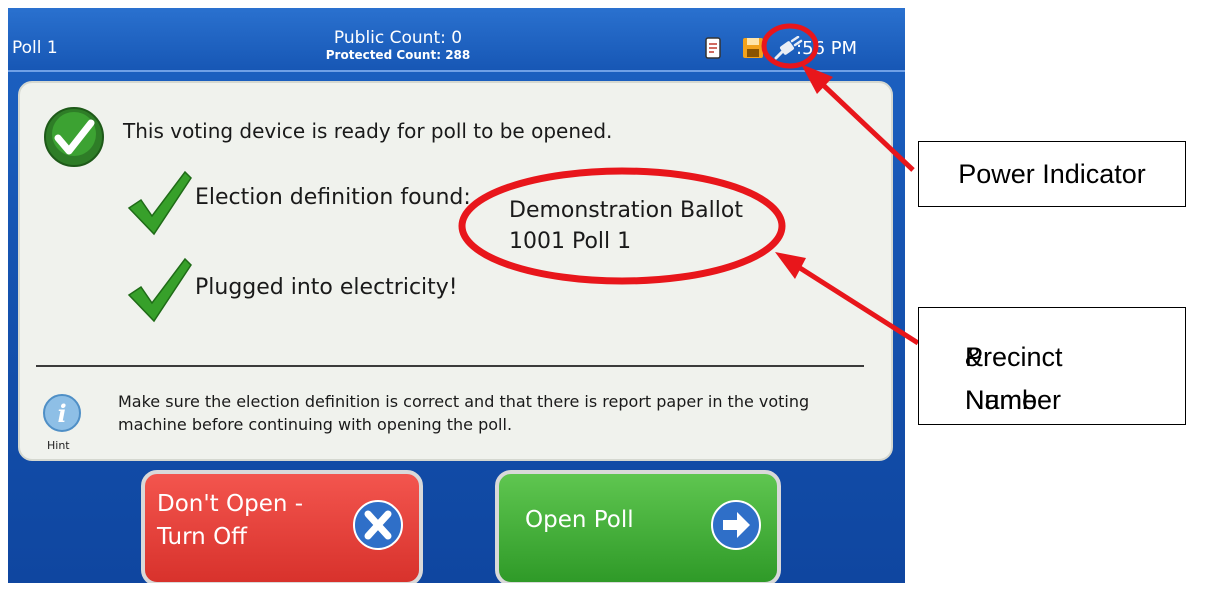  I want to click on power-indicator-highlight, so click(790, 46).